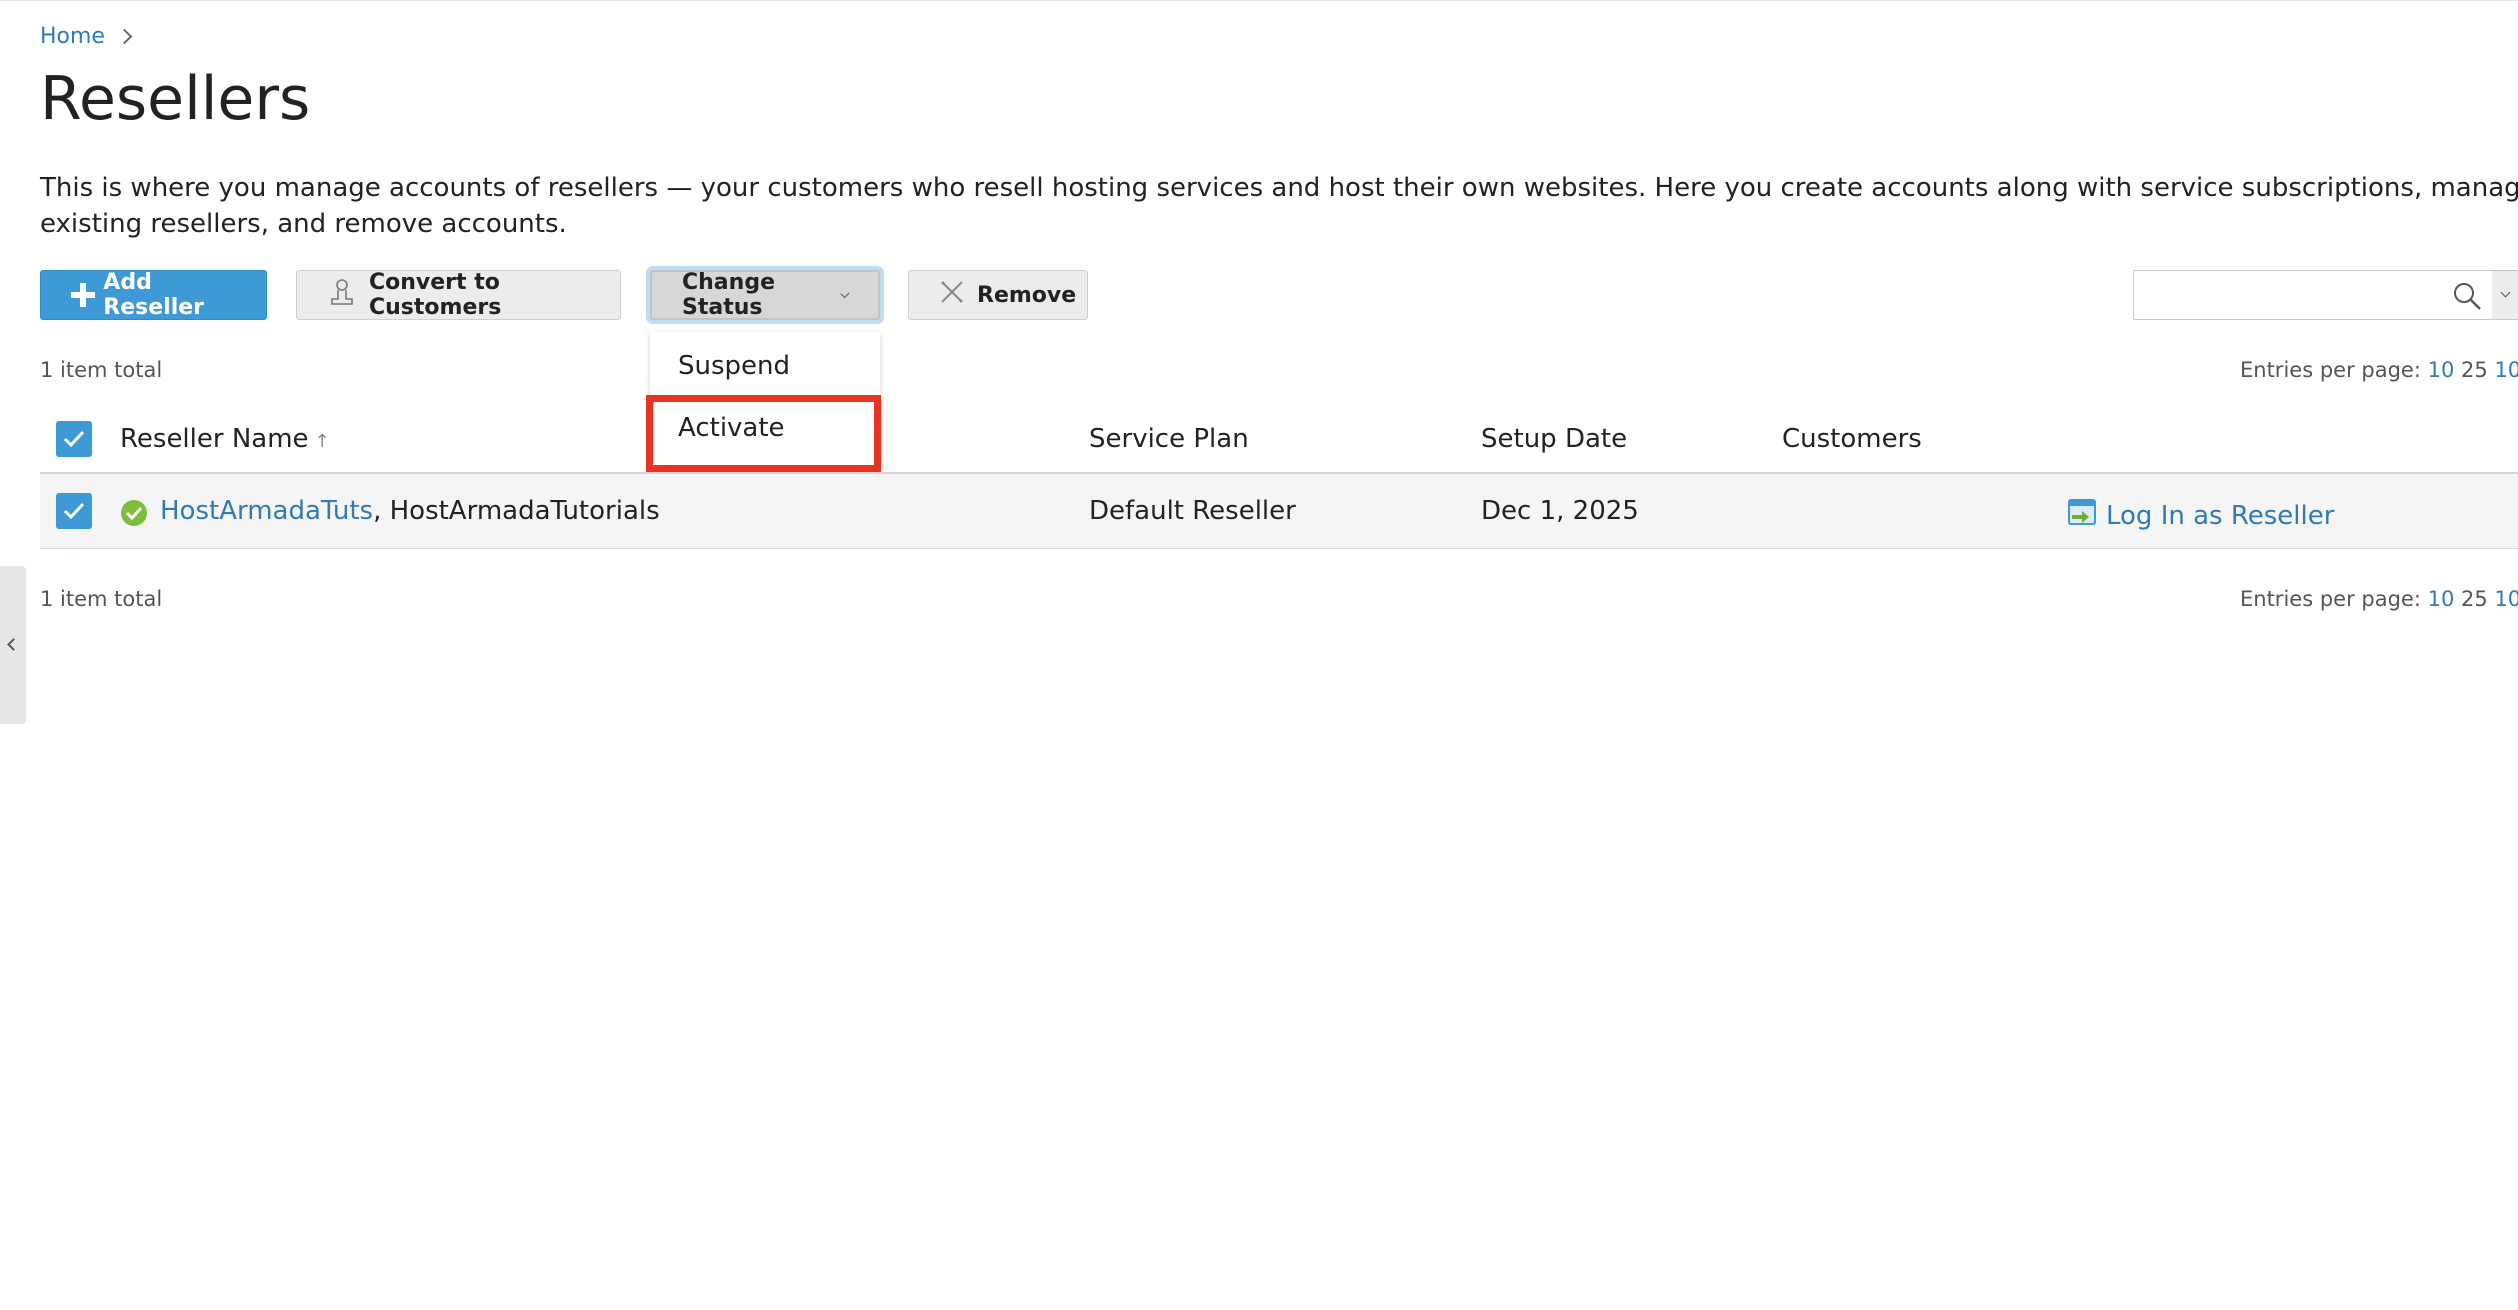 The height and width of the screenshot is (1310, 2518). Describe the element at coordinates (728, 295) in the screenshot. I see `change-status-label: Change Status` at that location.